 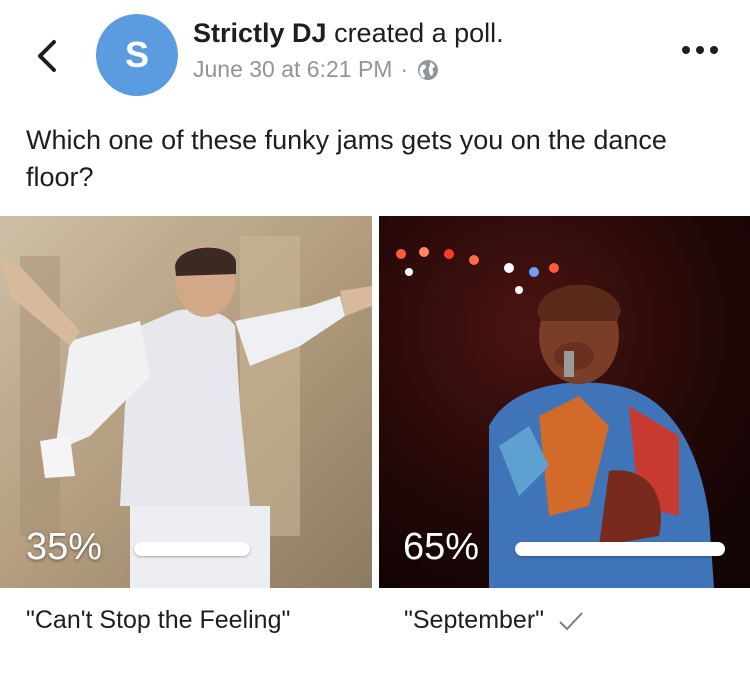 I want to click on post-meta: June 30 at 6:21 PM ·, so click(x=316, y=69).